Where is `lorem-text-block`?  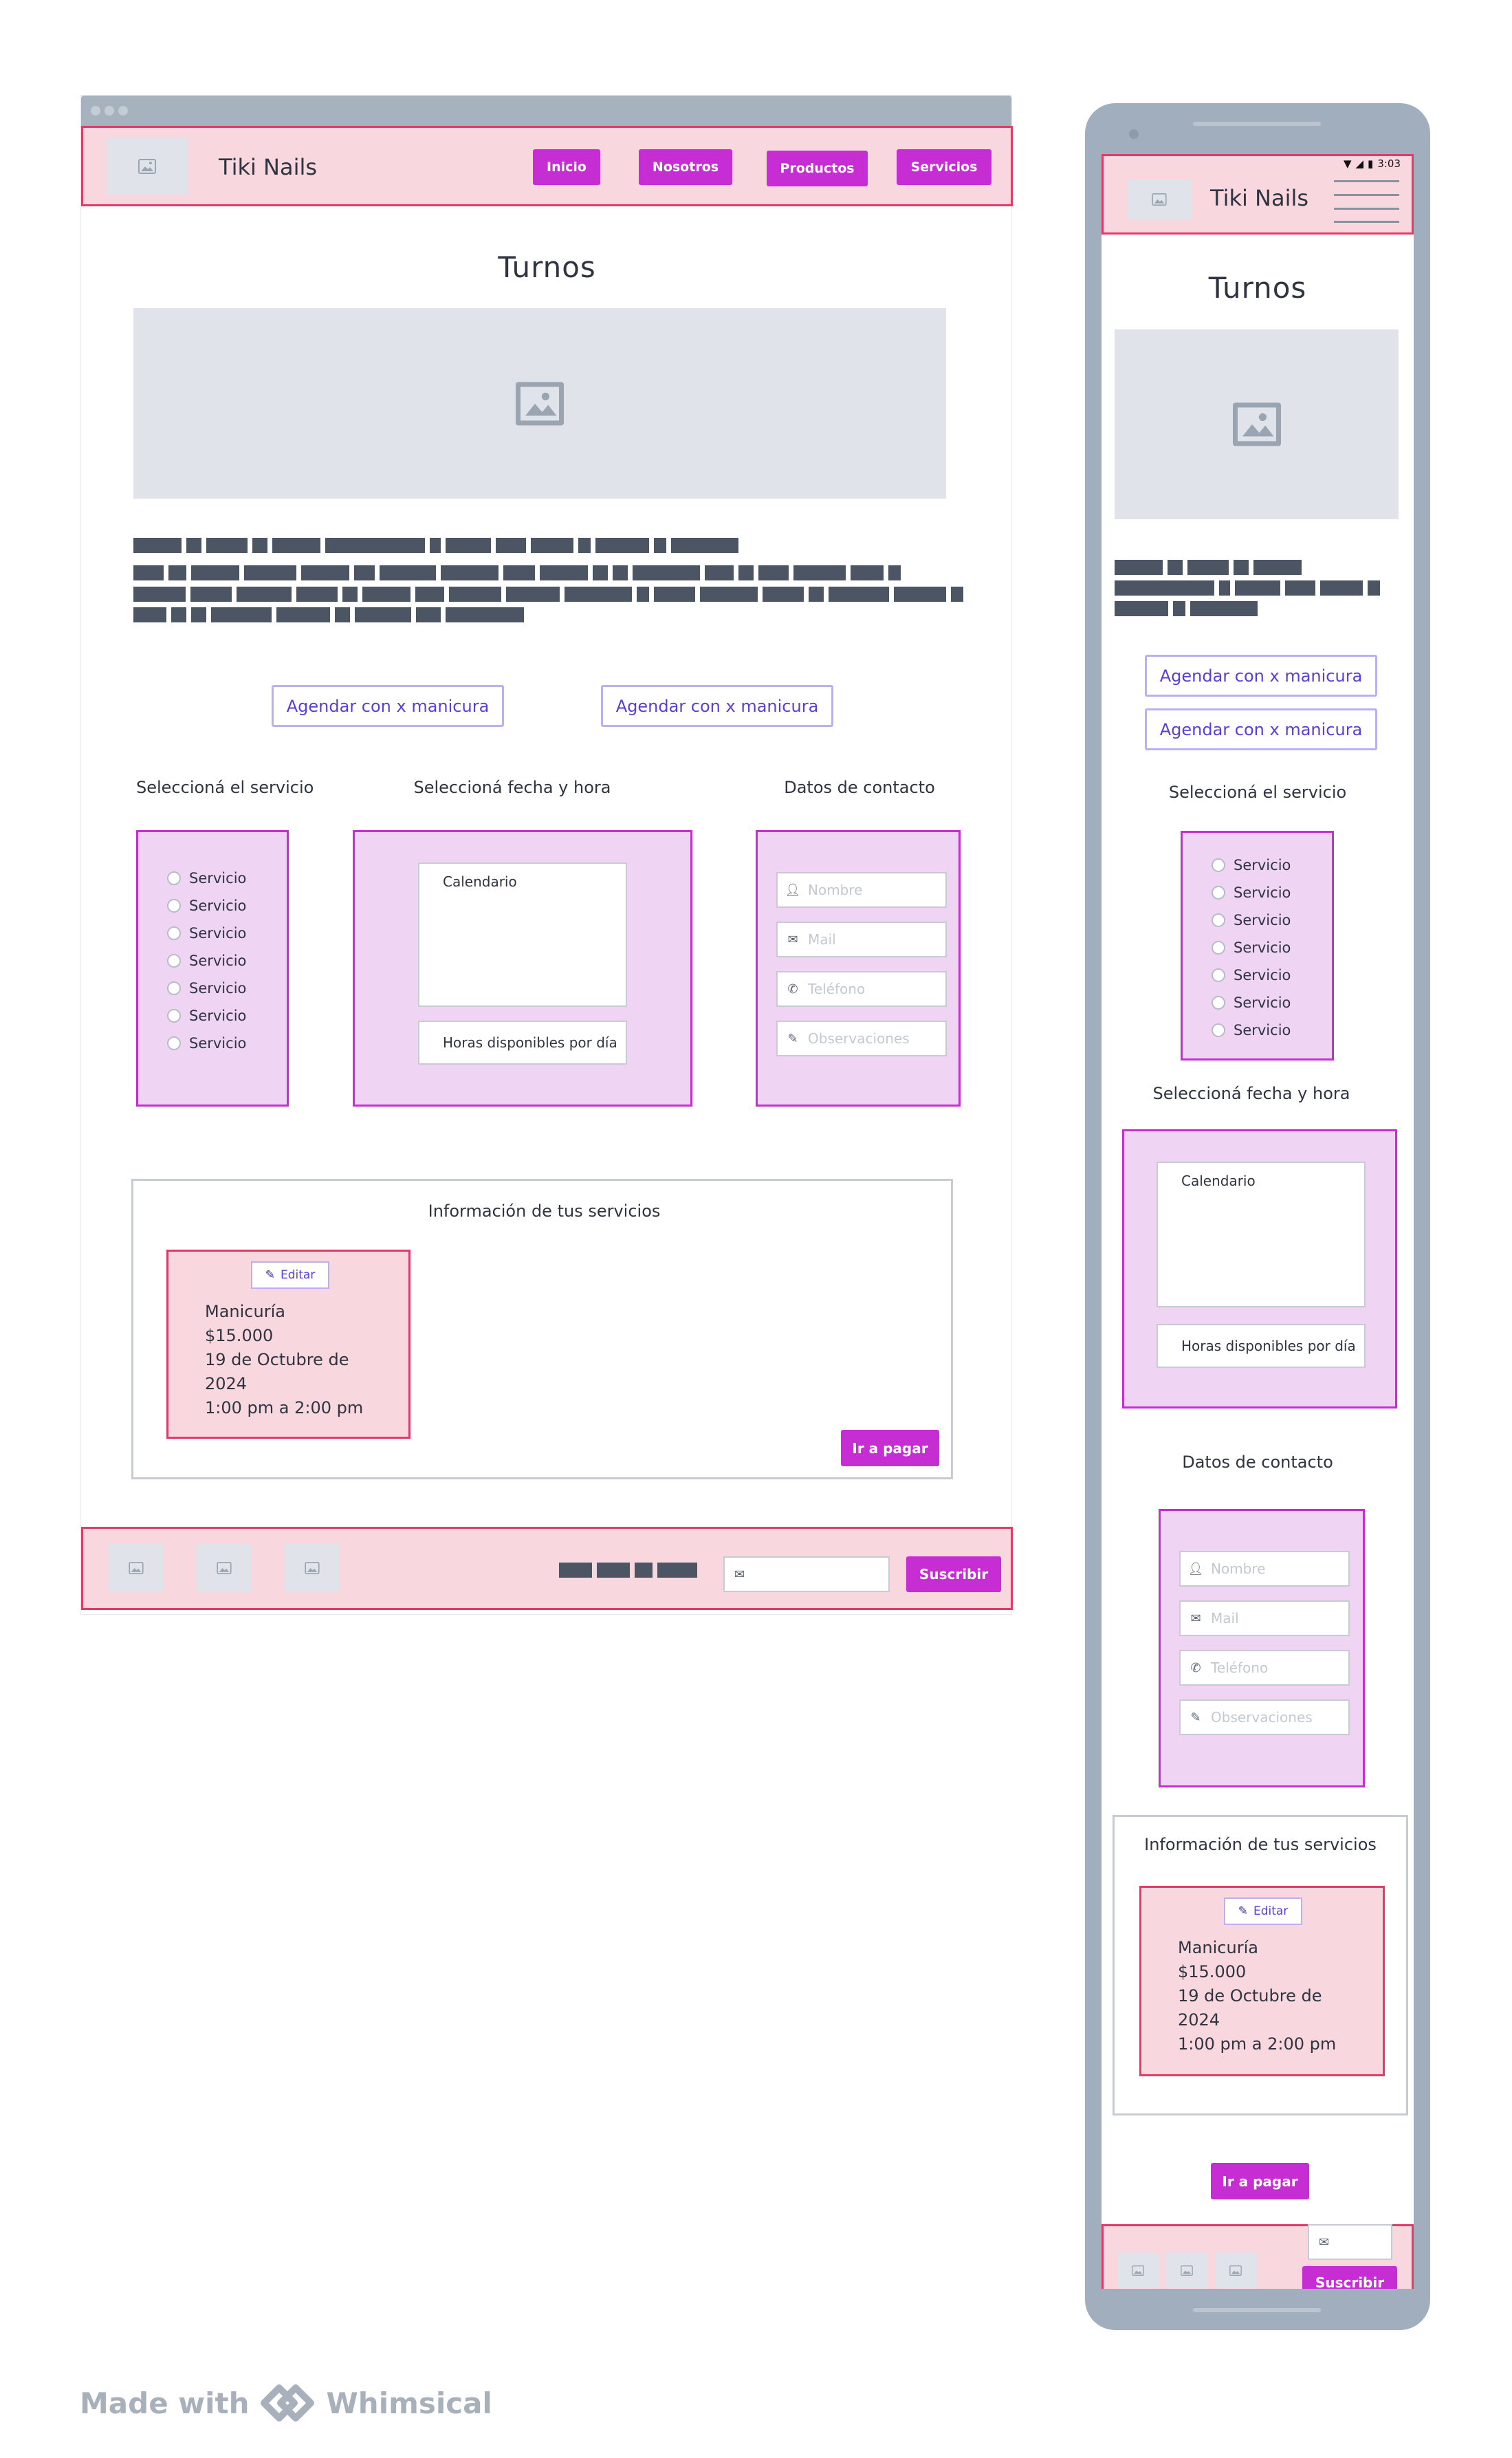 lorem-text-block is located at coordinates (1259, 591).